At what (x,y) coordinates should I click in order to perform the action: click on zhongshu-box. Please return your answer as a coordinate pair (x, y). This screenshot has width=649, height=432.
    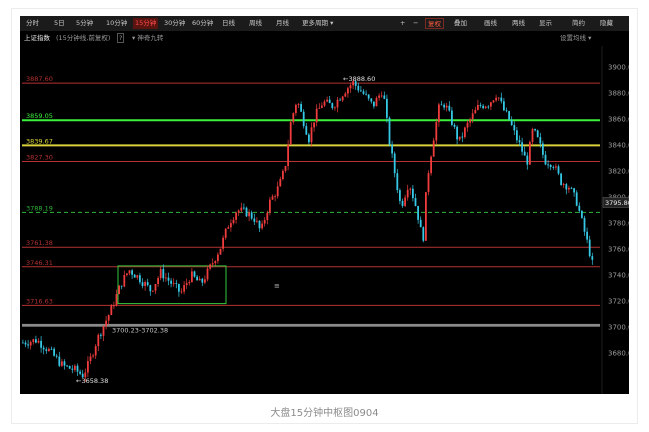
    Looking at the image, I should click on (172, 285).